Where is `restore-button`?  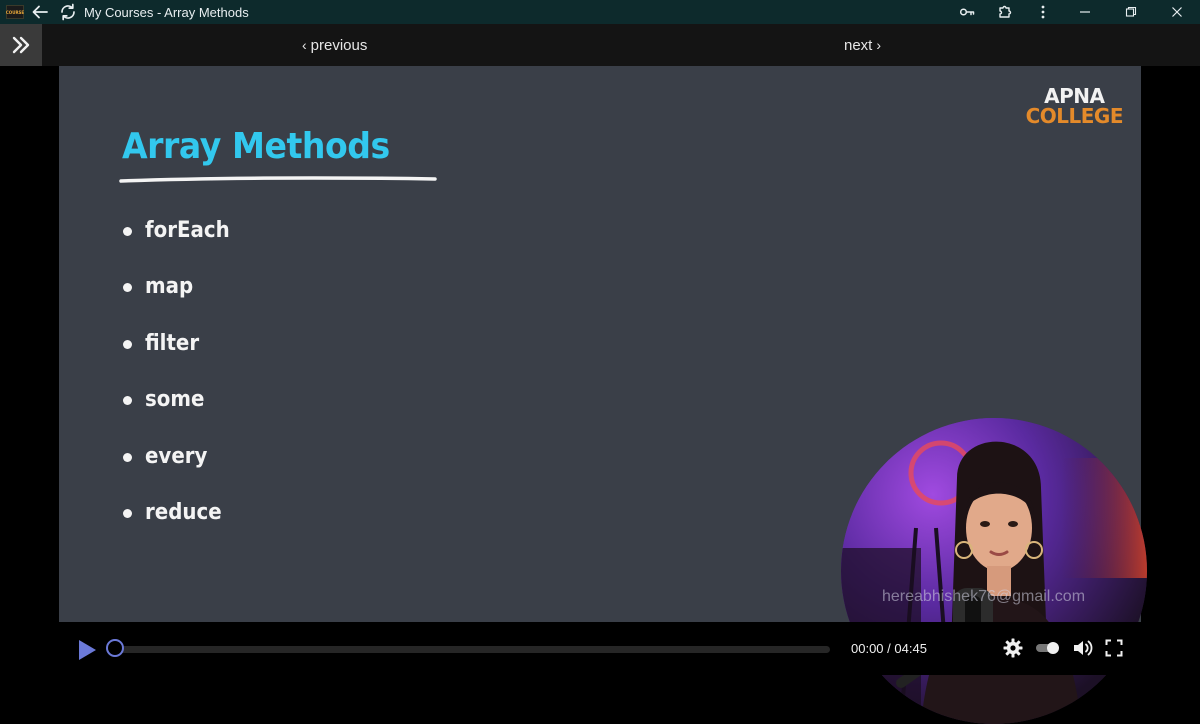
restore-button is located at coordinates (1131, 12).